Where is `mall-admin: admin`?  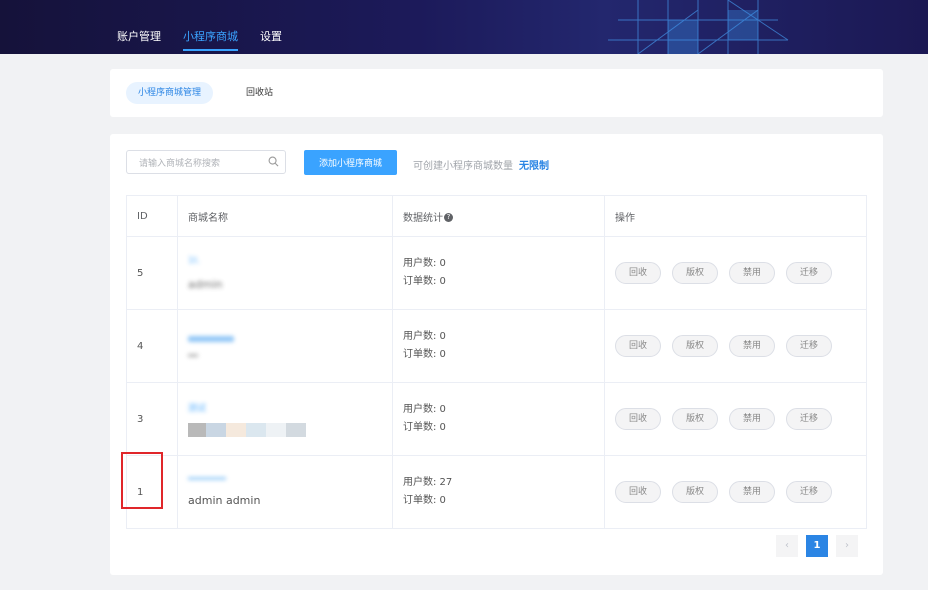
mall-admin: admin is located at coordinates (205, 284).